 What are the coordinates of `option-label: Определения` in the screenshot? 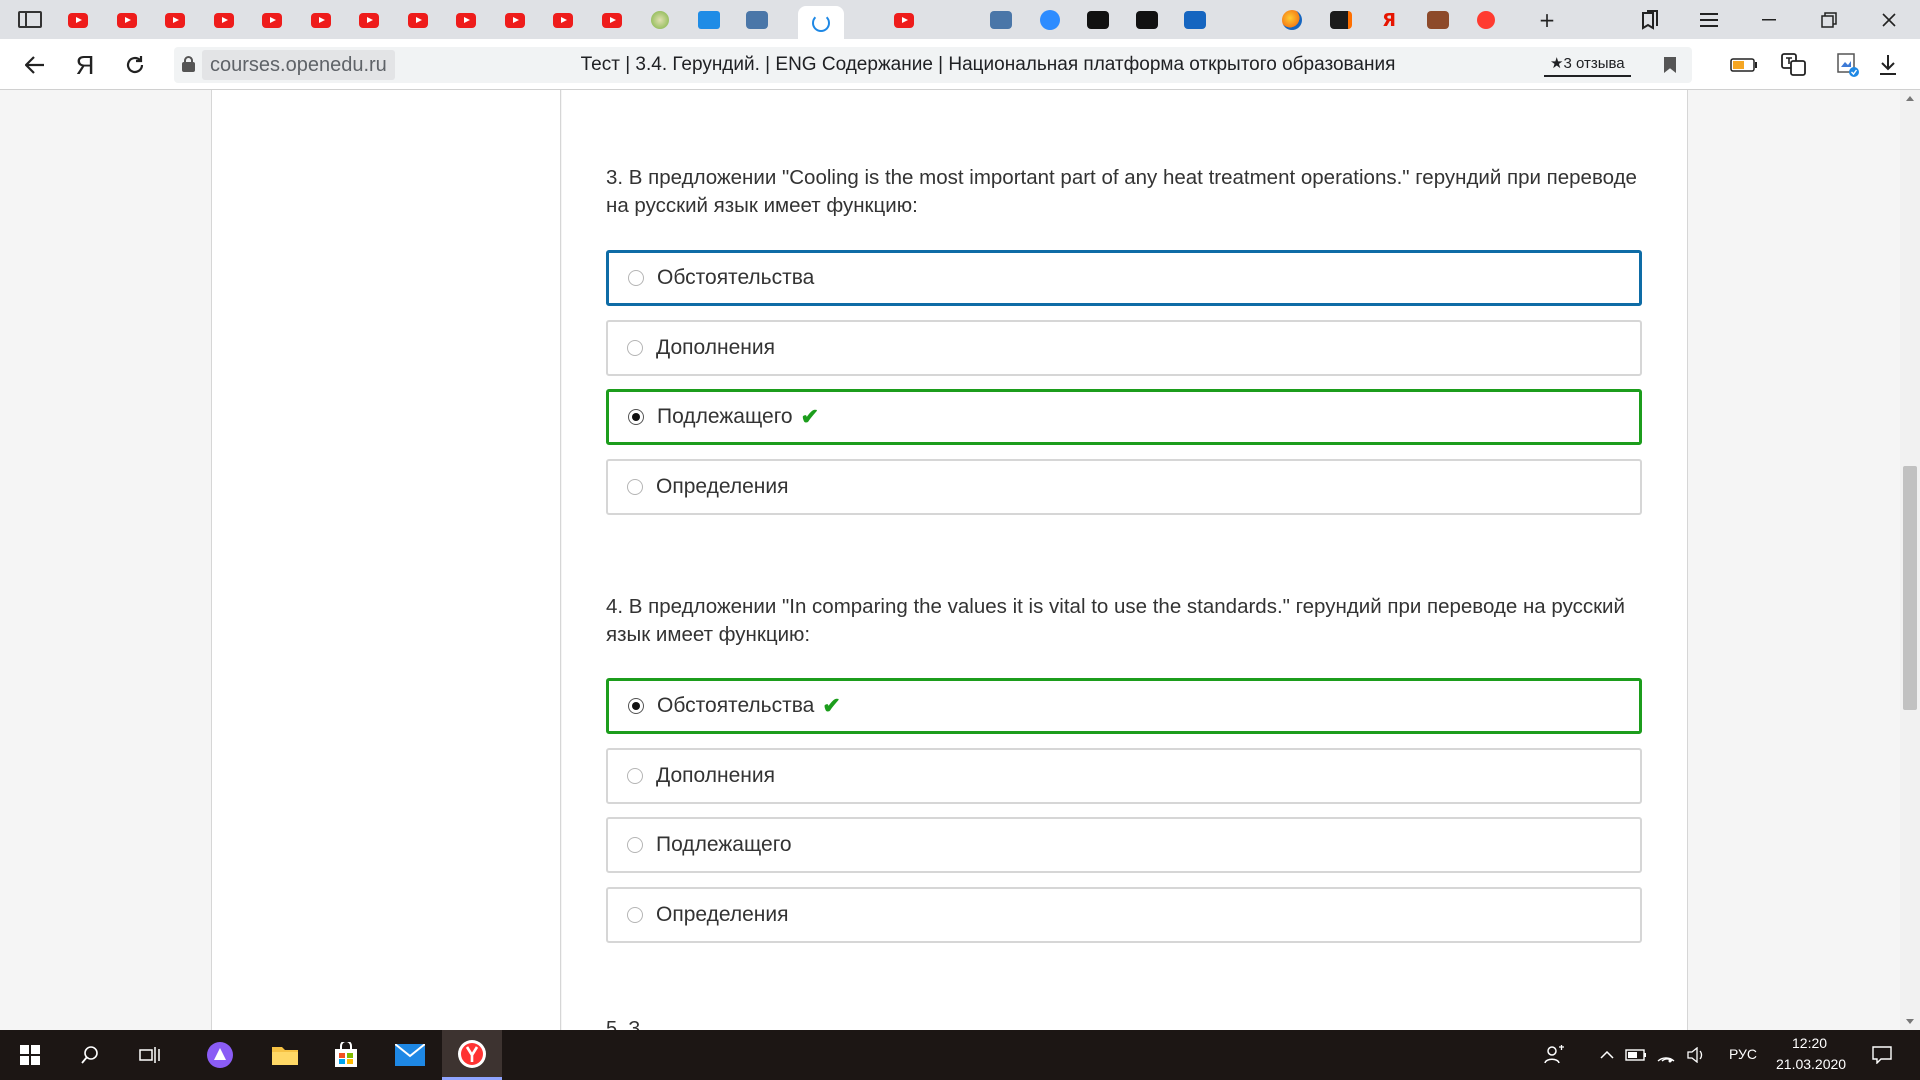 It's located at (722, 914).